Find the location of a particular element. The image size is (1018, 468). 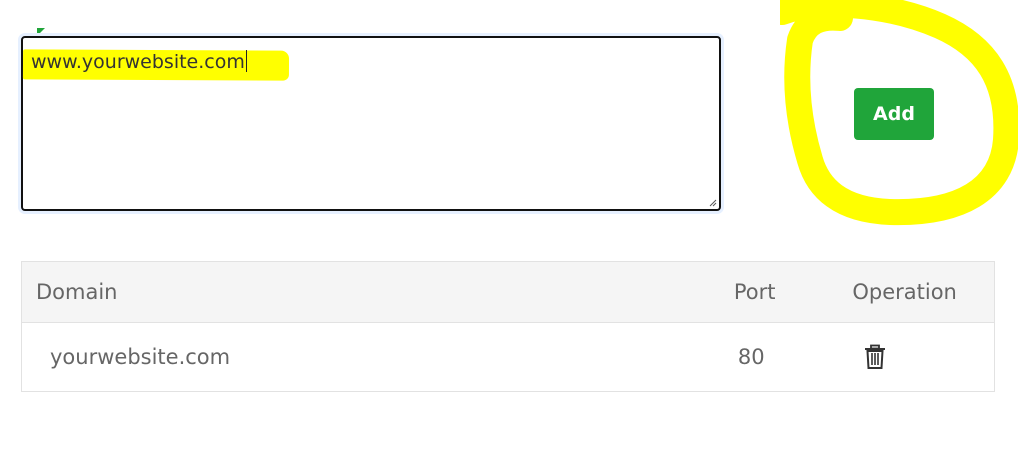

table-row: yourwebsite.com 80 is located at coordinates (508, 357).